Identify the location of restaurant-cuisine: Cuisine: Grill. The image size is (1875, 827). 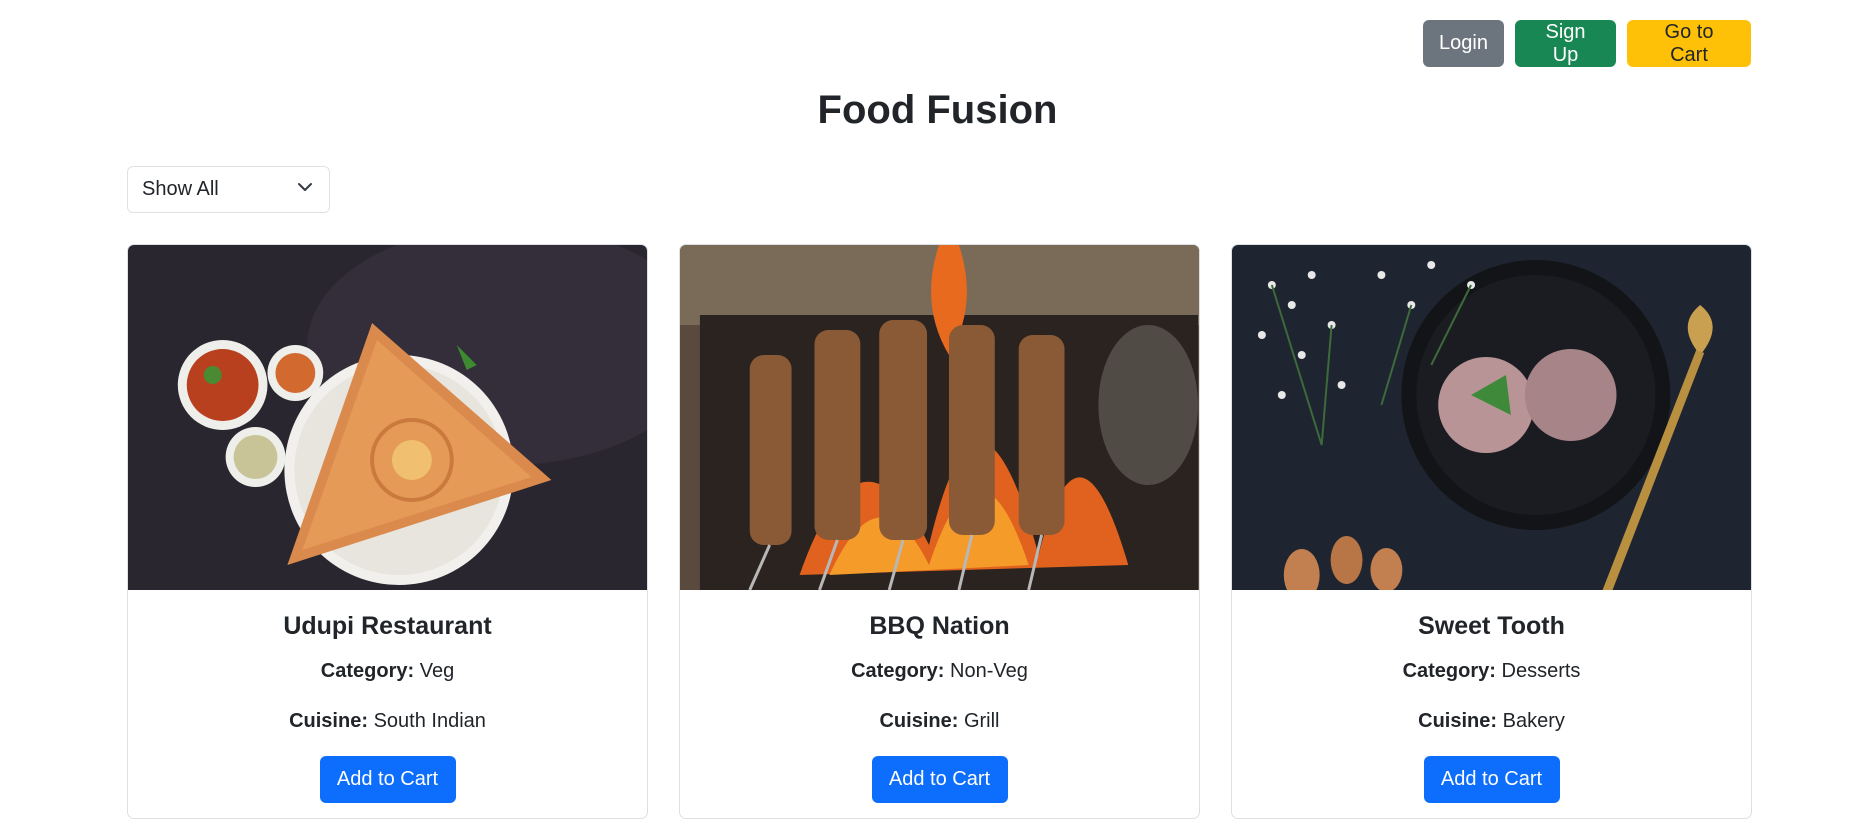
(939, 721).